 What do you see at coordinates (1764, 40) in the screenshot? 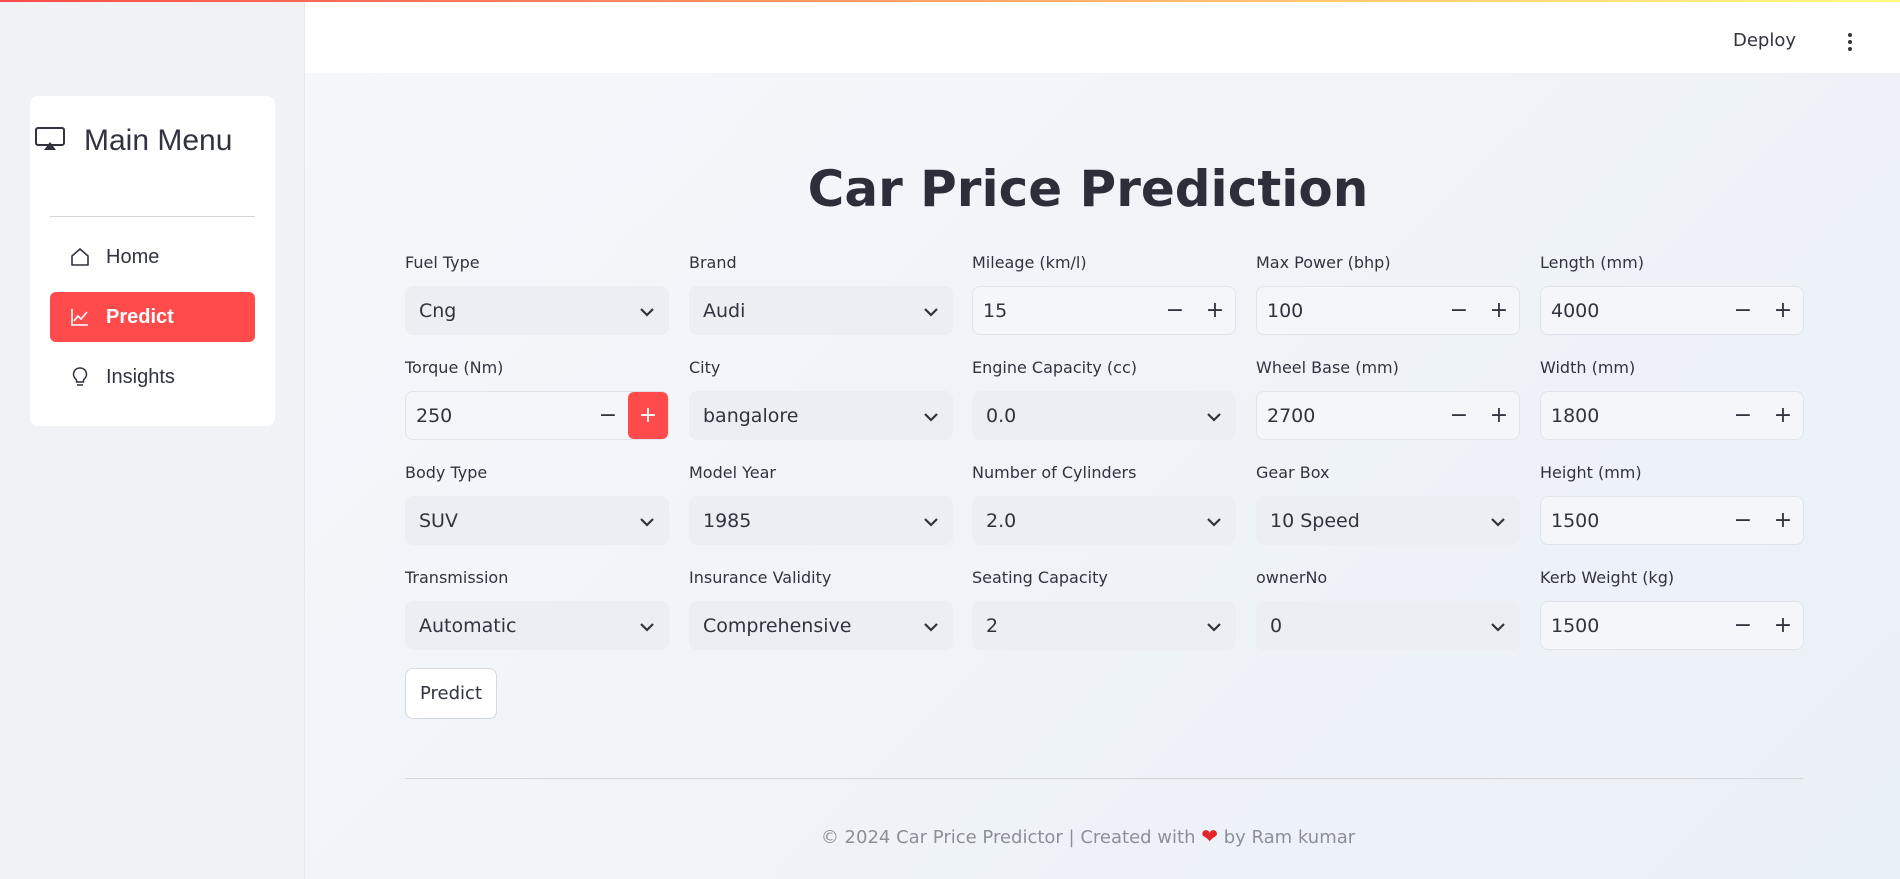
I see `deploy-button: Deploy` at bounding box center [1764, 40].